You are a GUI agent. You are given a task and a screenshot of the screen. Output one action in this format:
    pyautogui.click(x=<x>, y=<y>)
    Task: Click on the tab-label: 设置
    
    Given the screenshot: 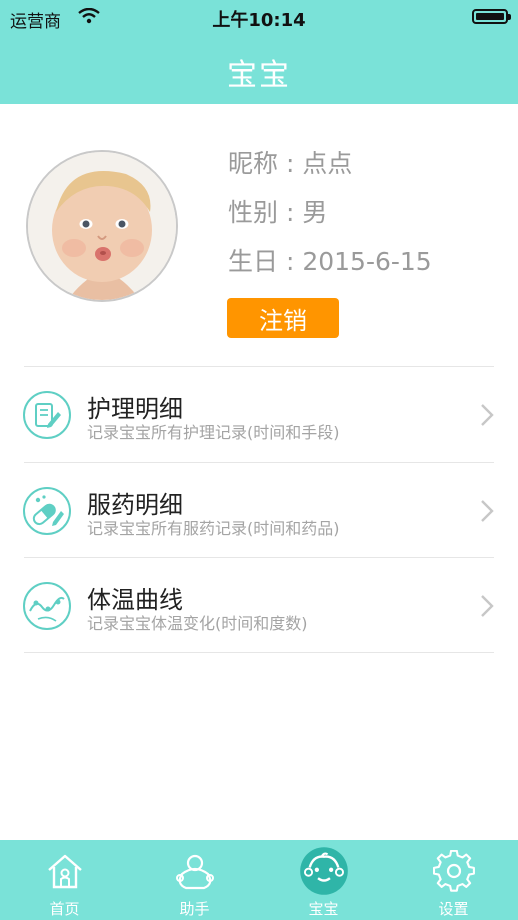 What is the action you would take?
    pyautogui.click(x=453, y=909)
    